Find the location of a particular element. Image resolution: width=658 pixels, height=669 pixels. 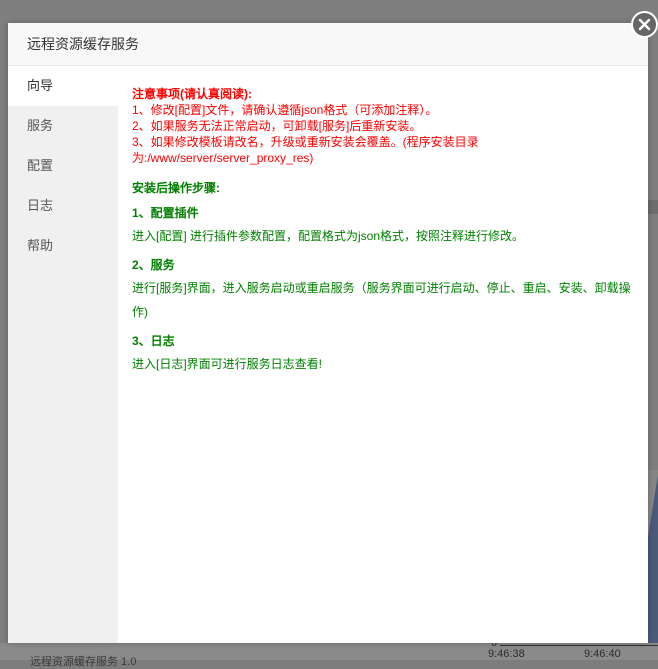

dialog-header: 远程资源缓存服务 is located at coordinates (328, 44).